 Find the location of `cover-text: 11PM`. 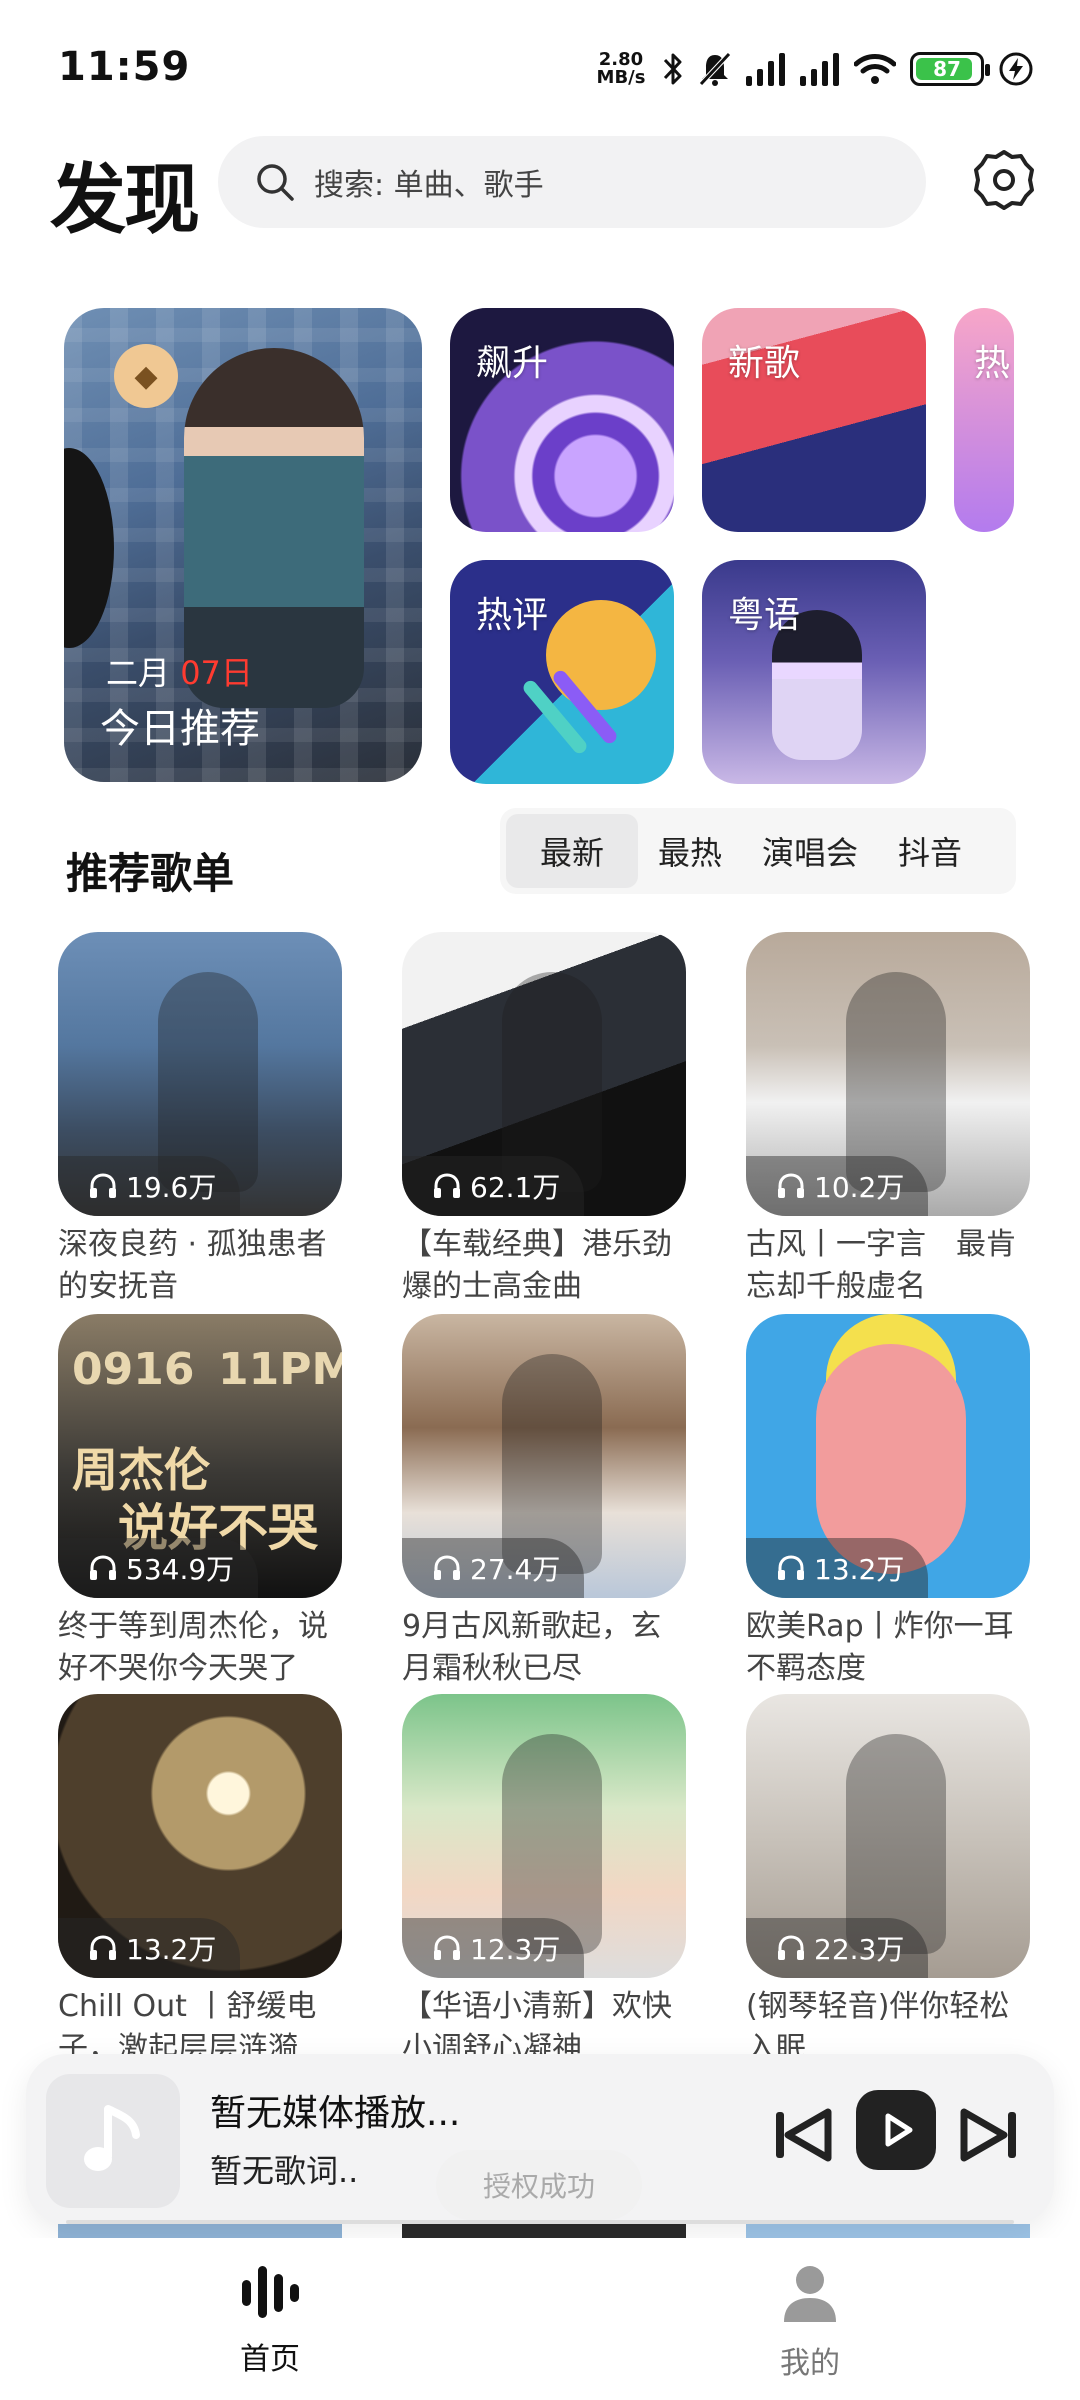

cover-text: 11PM is located at coordinates (280, 1369).